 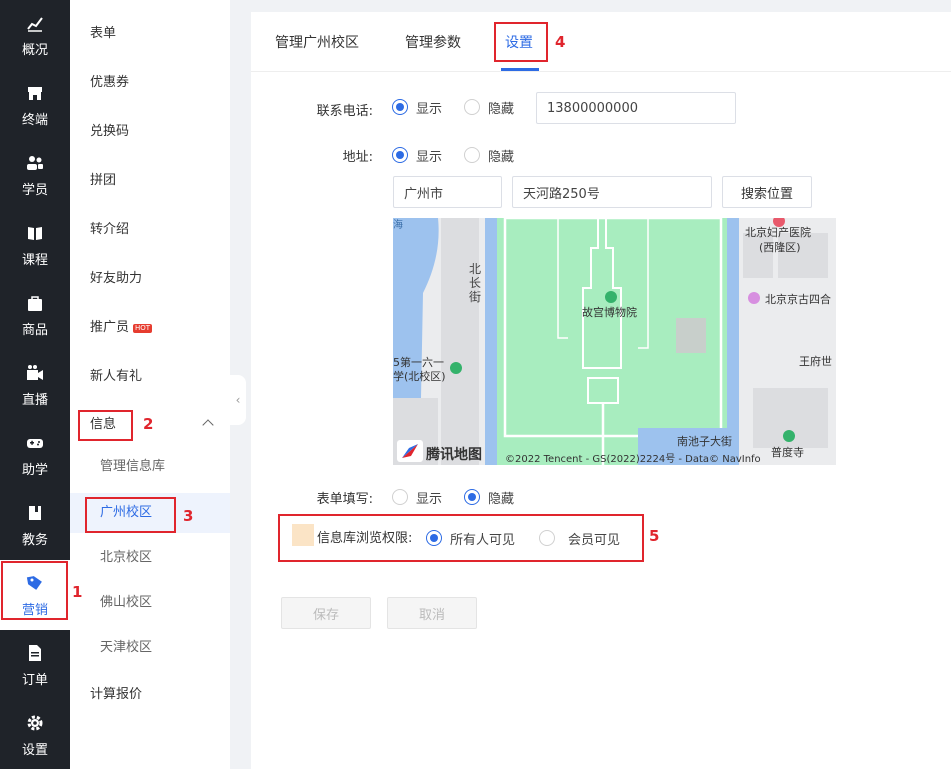 I want to click on users-icon, so click(x=35, y=163).